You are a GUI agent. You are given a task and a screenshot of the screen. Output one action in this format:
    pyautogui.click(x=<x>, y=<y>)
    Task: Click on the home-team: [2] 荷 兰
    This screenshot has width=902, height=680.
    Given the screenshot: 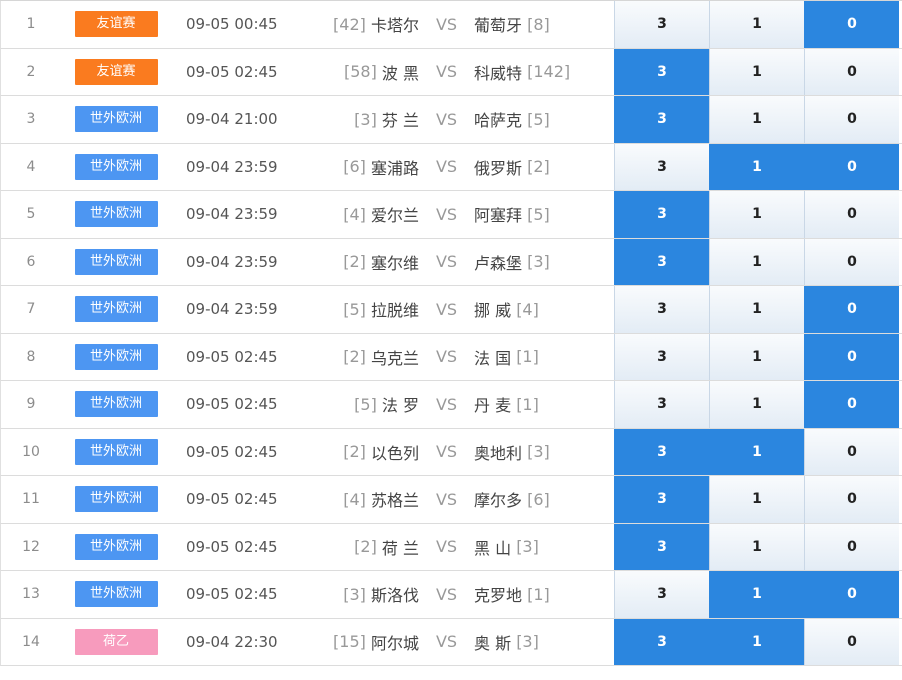 What is the action you would take?
    pyautogui.click(x=362, y=547)
    